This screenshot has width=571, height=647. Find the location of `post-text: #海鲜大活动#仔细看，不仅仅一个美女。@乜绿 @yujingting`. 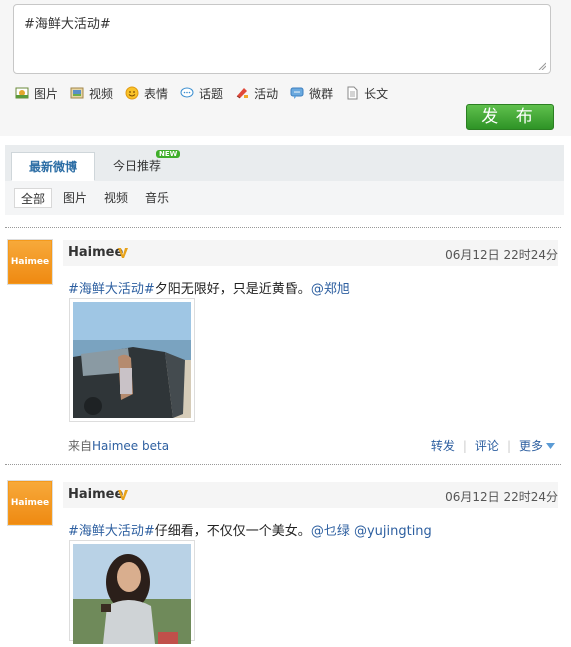

post-text: #海鲜大活动#仔细看，不仅仅一个美女。@乜绿 @yujingting is located at coordinates (250, 529).